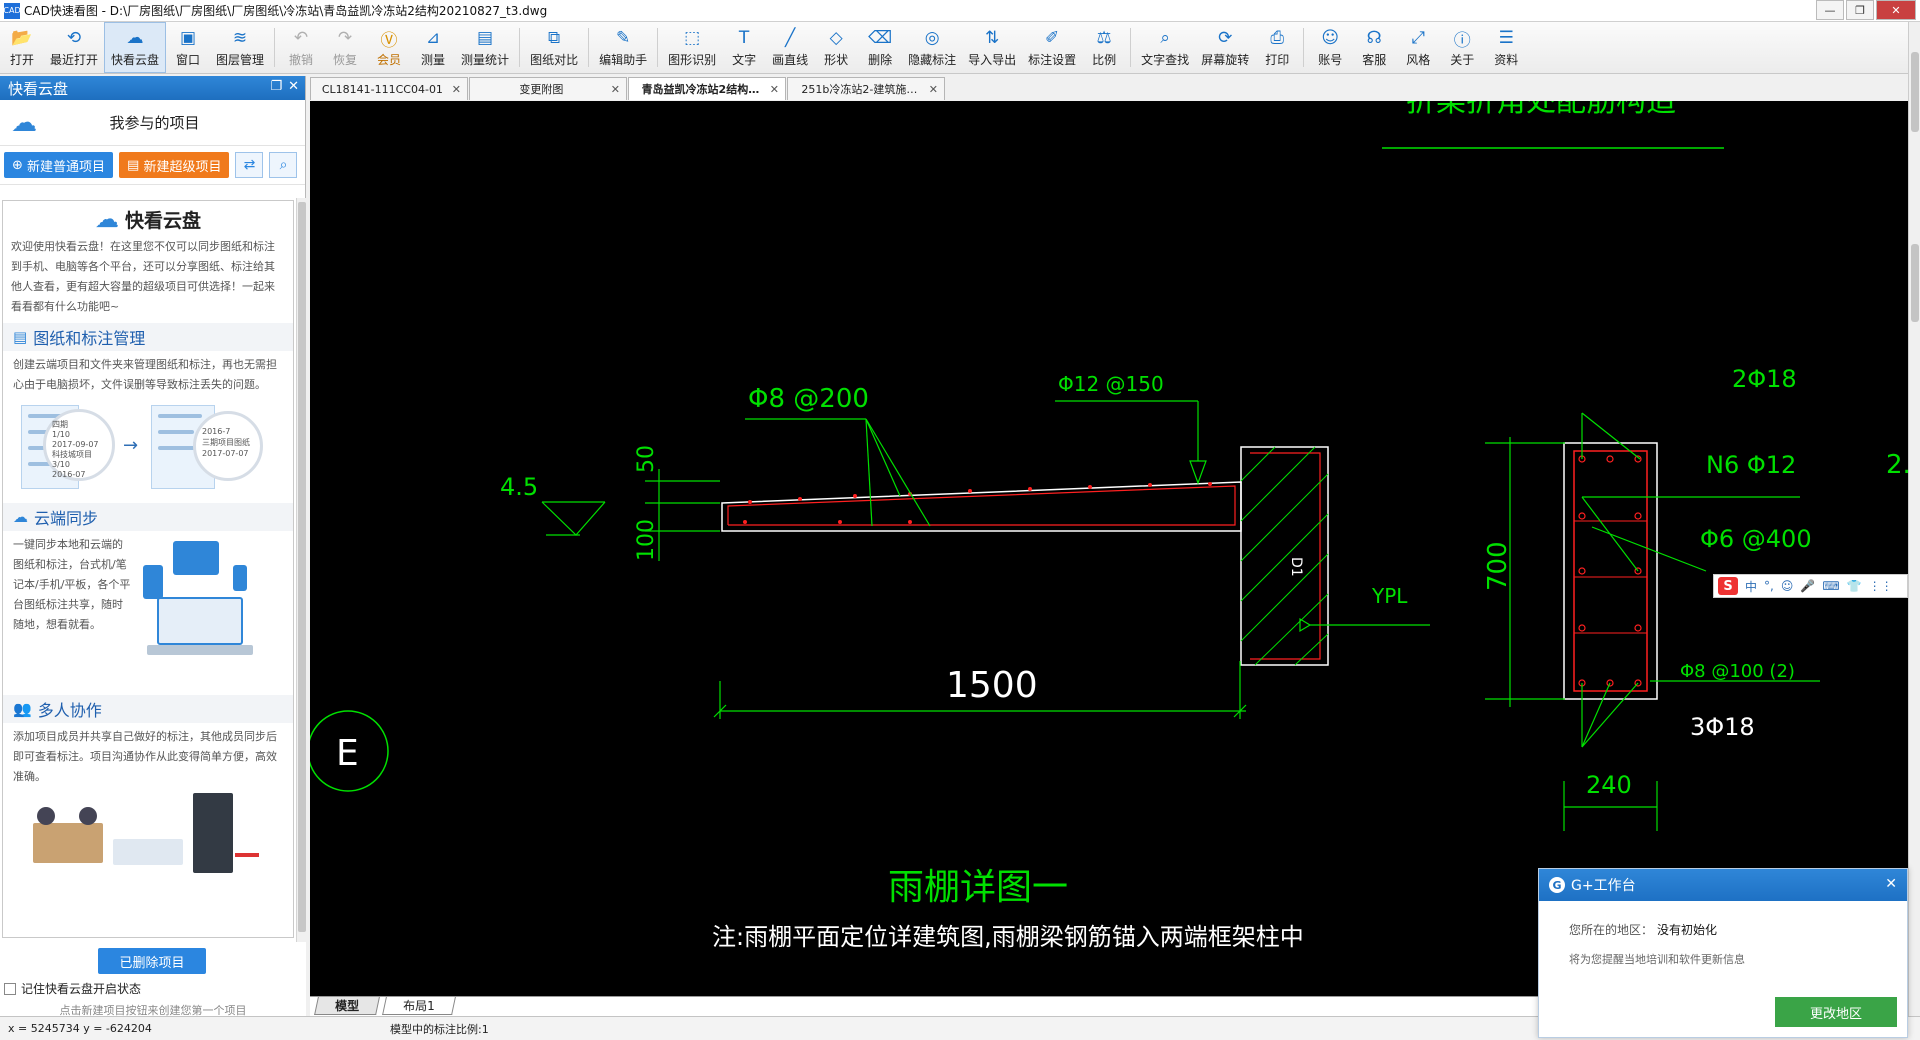 The image size is (1920, 1040). I want to click on sync-icon: ⇄, so click(249, 165).